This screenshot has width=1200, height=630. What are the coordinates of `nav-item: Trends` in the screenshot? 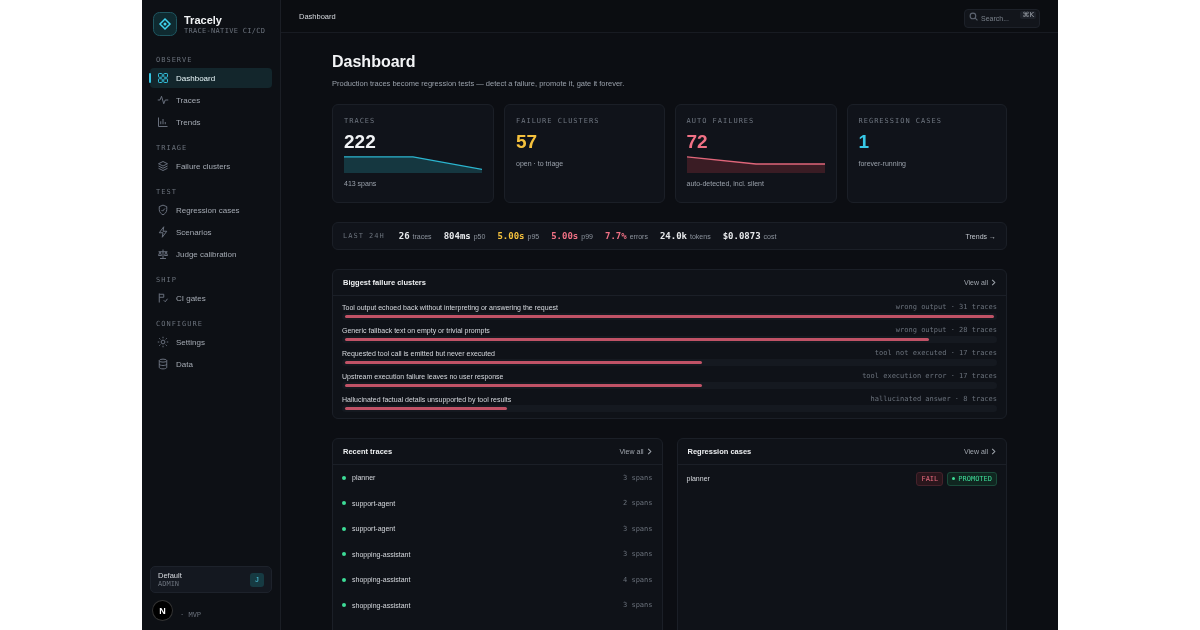 It's located at (211, 122).